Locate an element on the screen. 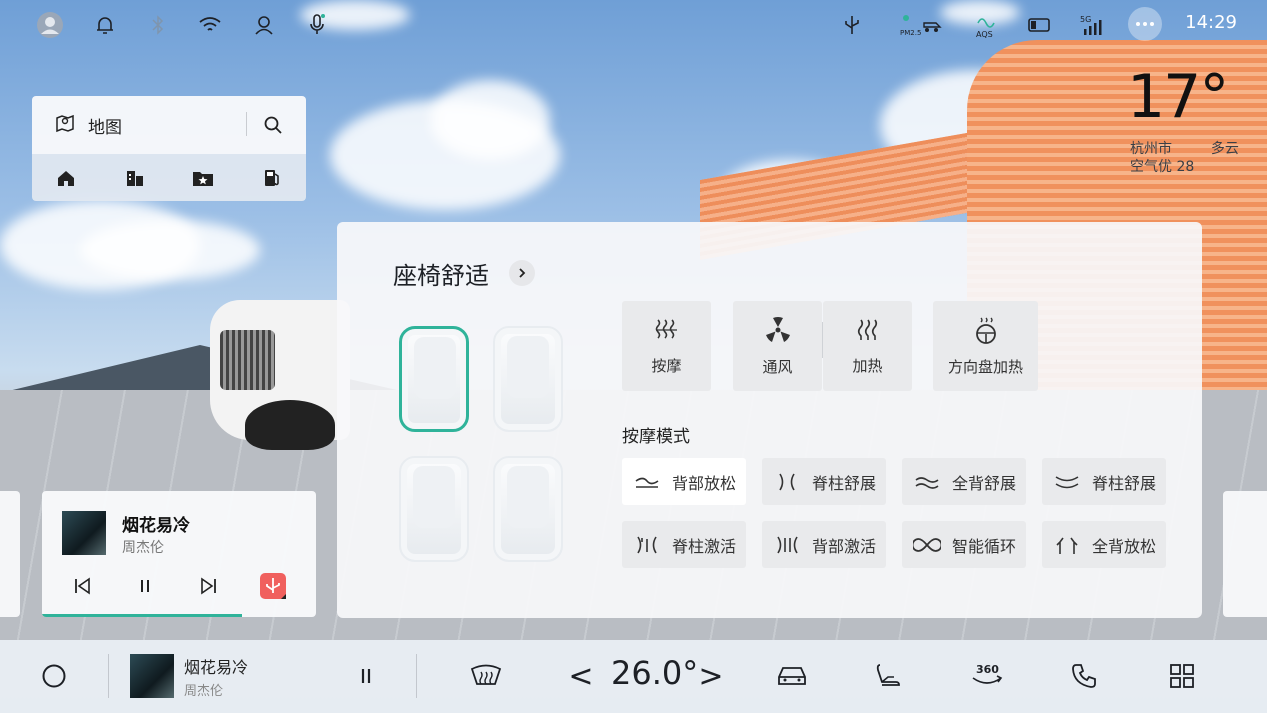  screen-cast-icon is located at coordinates (1039, 25).